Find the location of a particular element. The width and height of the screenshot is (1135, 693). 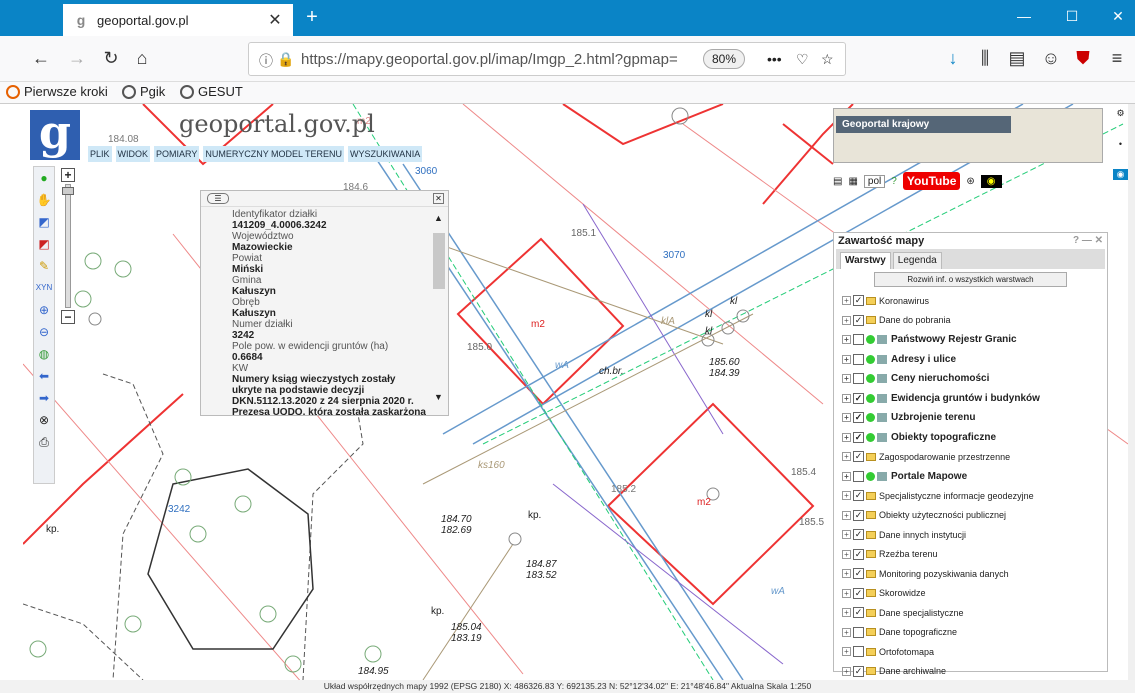

info-tool-icon: ● is located at coordinates (44, 178).